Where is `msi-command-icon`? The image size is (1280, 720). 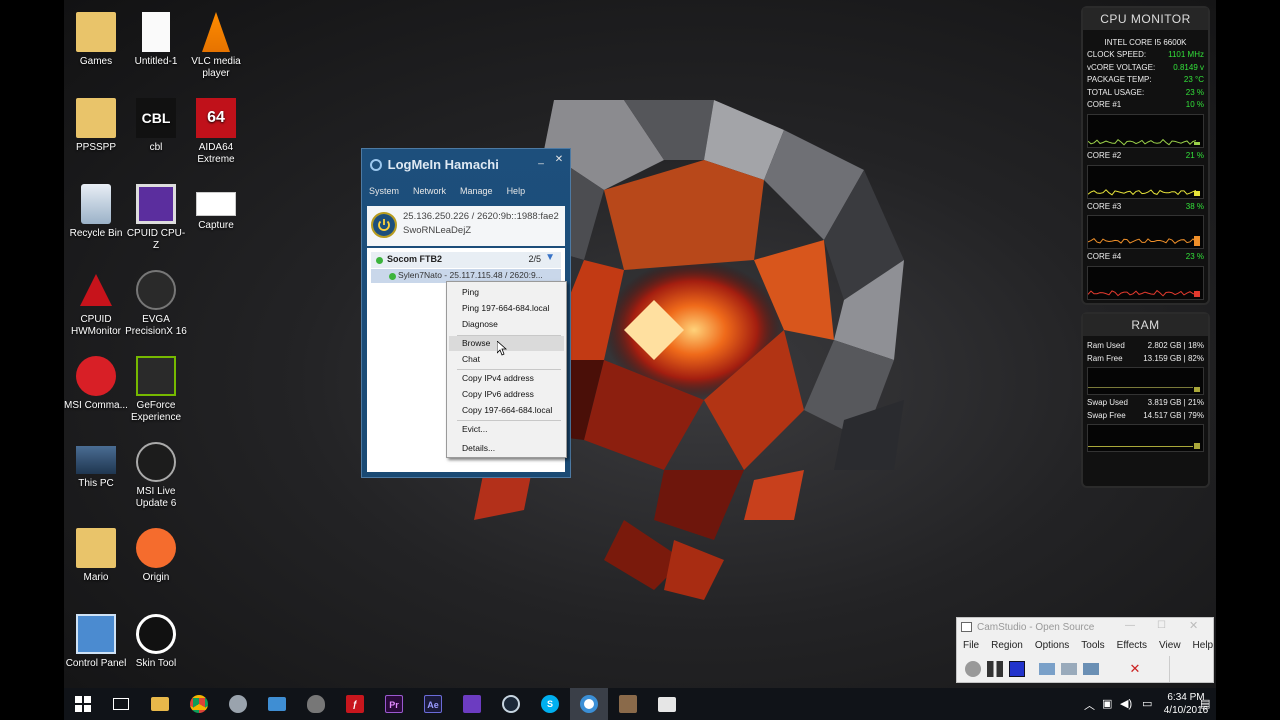
msi-command-icon is located at coordinates (96, 376).